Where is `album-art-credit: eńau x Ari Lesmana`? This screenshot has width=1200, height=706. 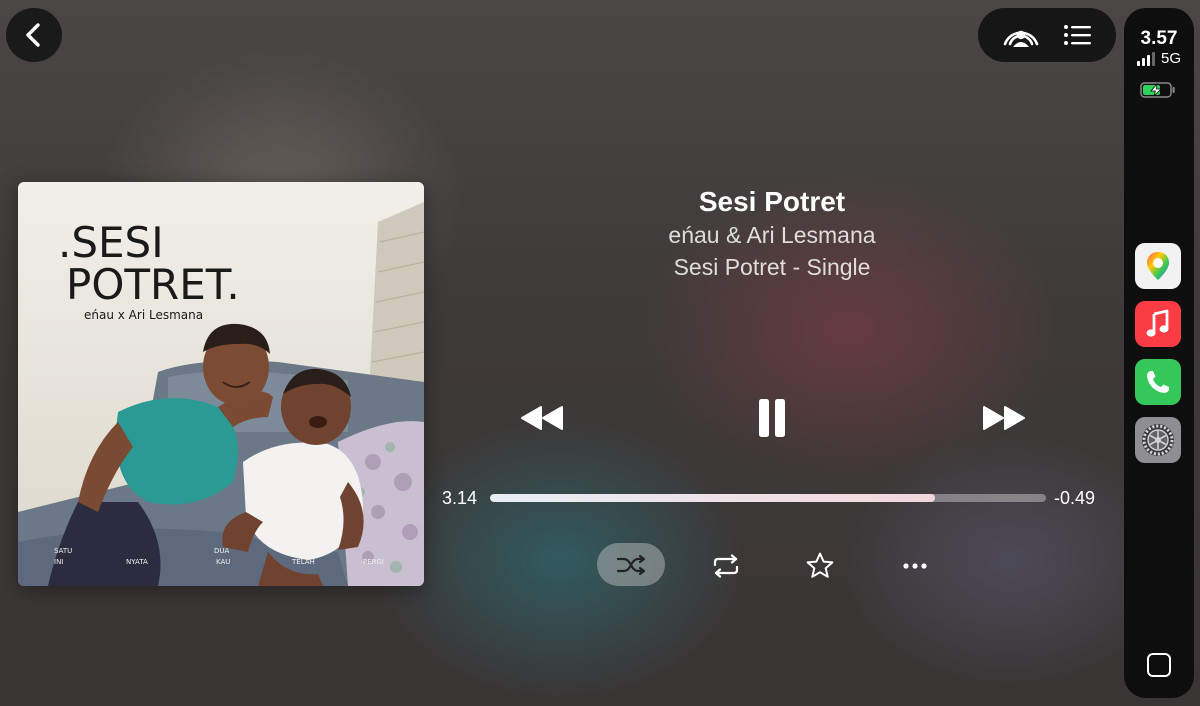
album-art-credit: eńau x Ari Lesmana is located at coordinates (143, 315).